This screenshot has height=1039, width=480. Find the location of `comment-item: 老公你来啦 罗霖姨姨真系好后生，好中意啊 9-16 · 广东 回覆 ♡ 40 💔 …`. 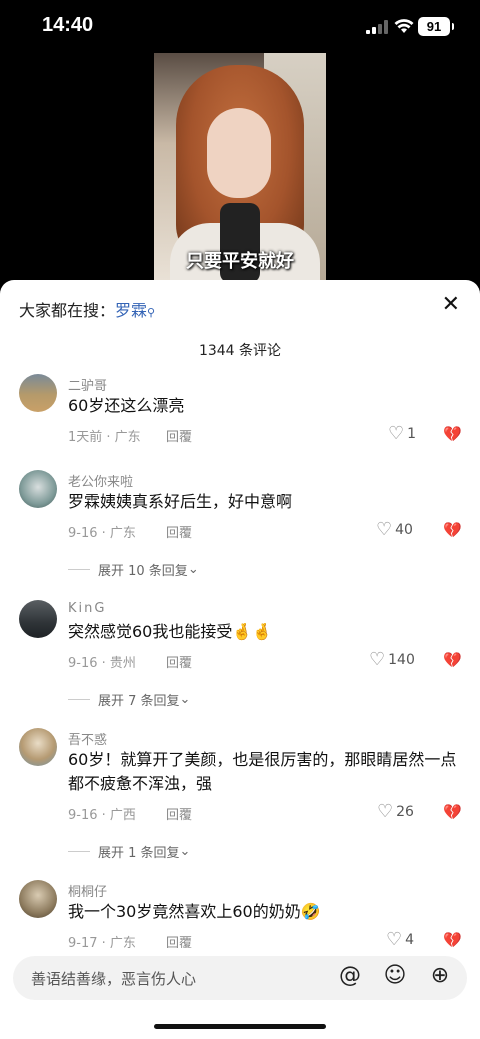

comment-item: 老公你来啦 罗霖姨姨真系好后生，好中意啊 9-16 · 广东 回覆 ♡ 40 💔 … is located at coordinates (240, 523).